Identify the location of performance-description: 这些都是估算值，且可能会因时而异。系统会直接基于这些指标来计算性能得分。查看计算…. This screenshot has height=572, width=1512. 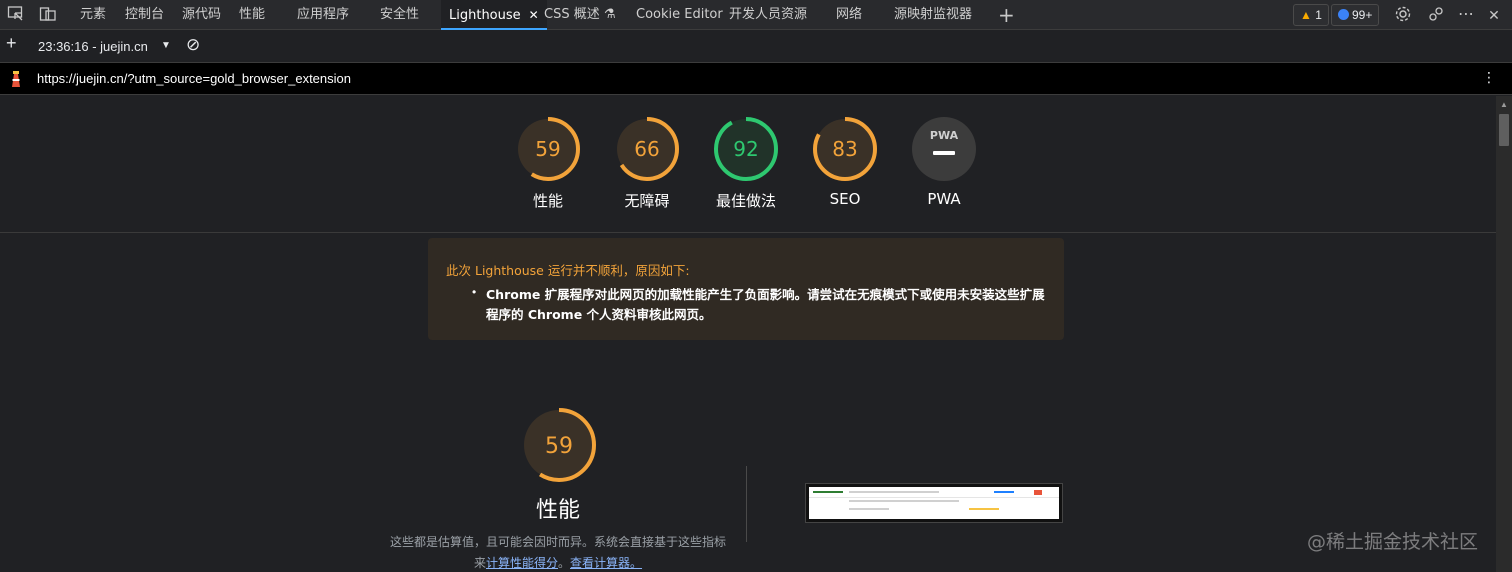
(558, 552).